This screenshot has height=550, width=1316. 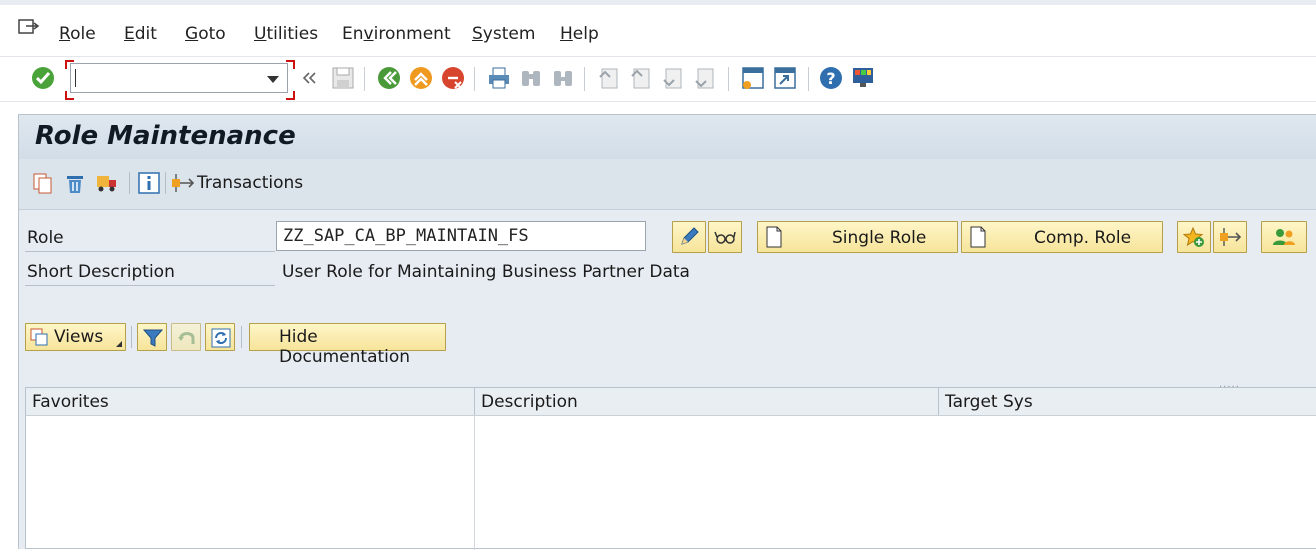 I want to click on views-button: Views, so click(x=75, y=337).